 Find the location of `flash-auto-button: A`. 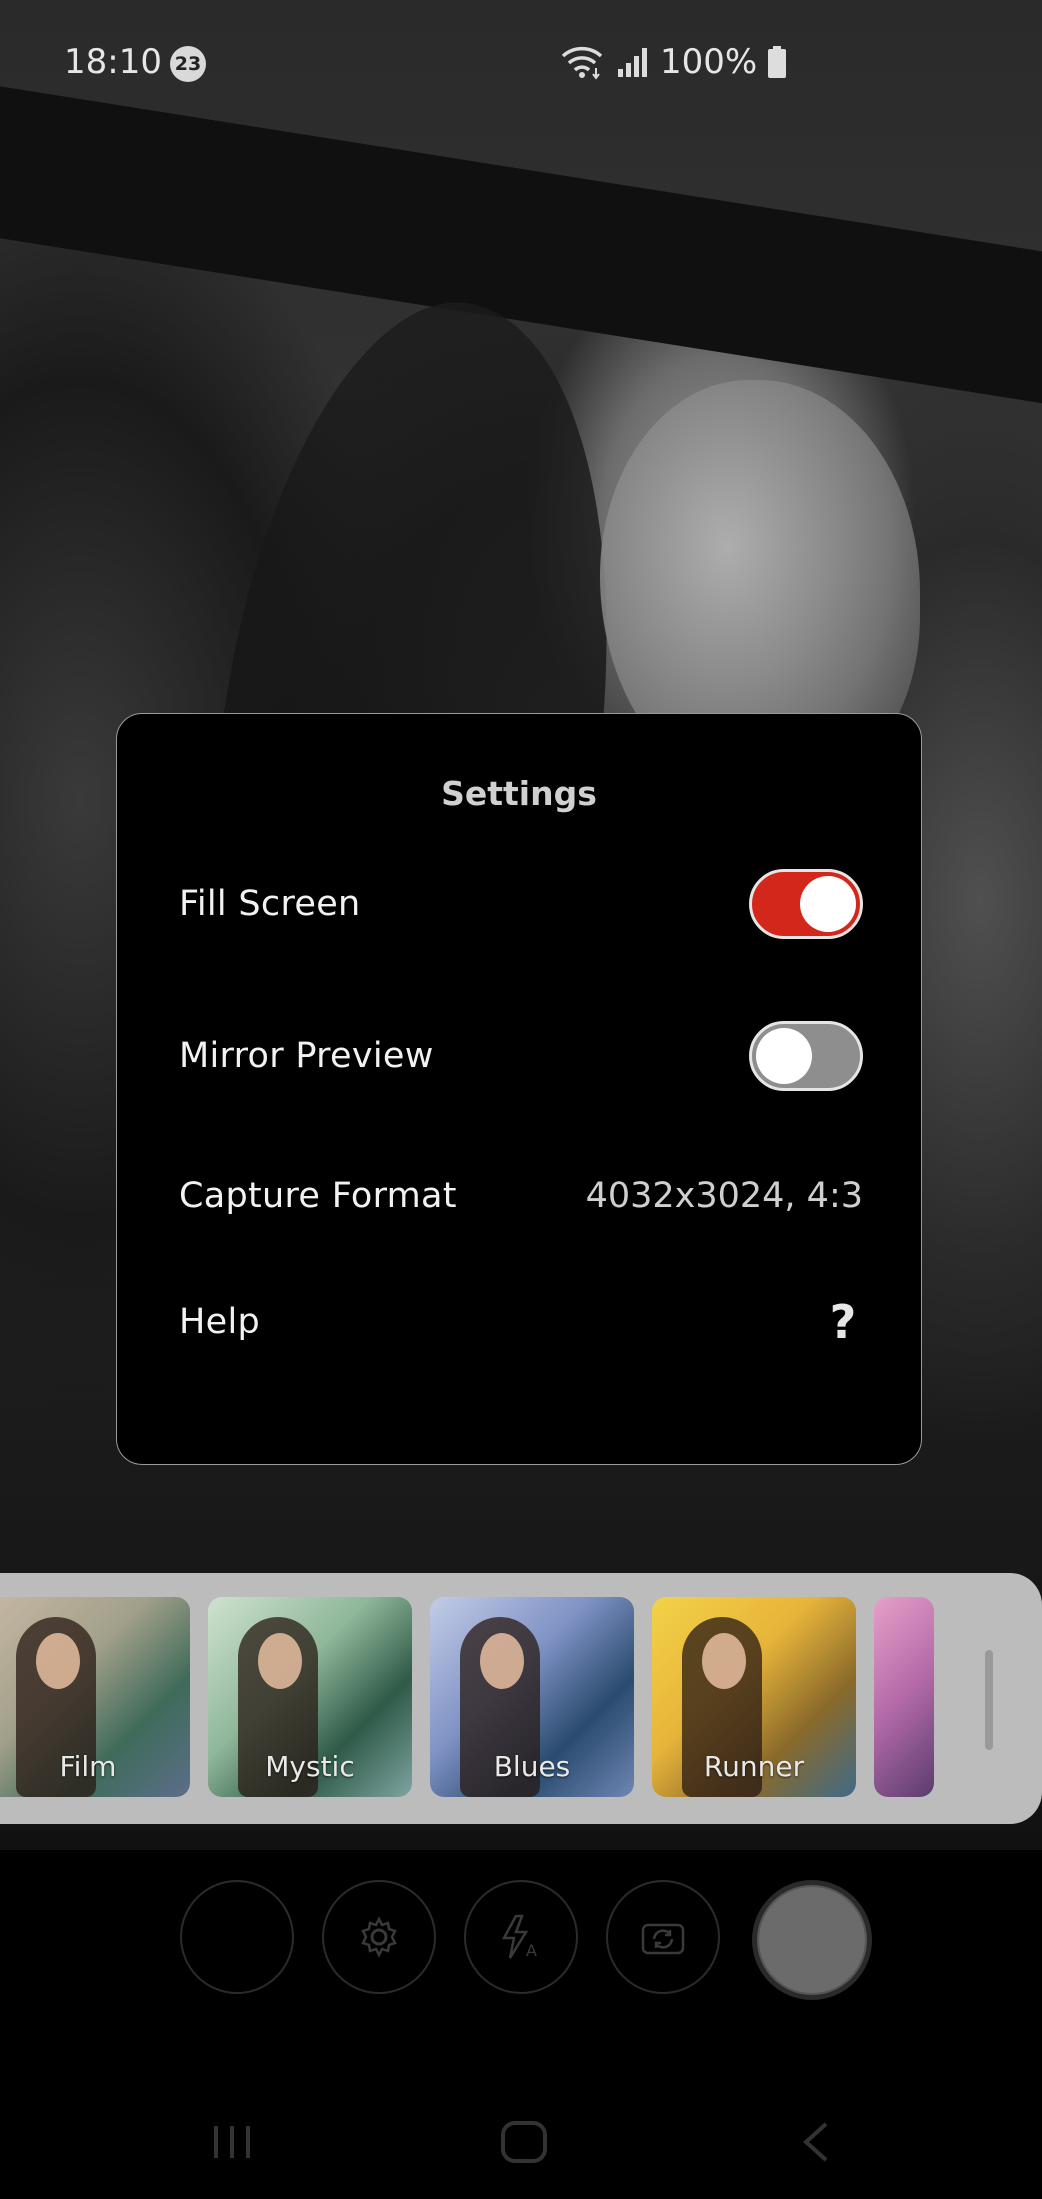

flash-auto-button: A is located at coordinates (521, 1937).